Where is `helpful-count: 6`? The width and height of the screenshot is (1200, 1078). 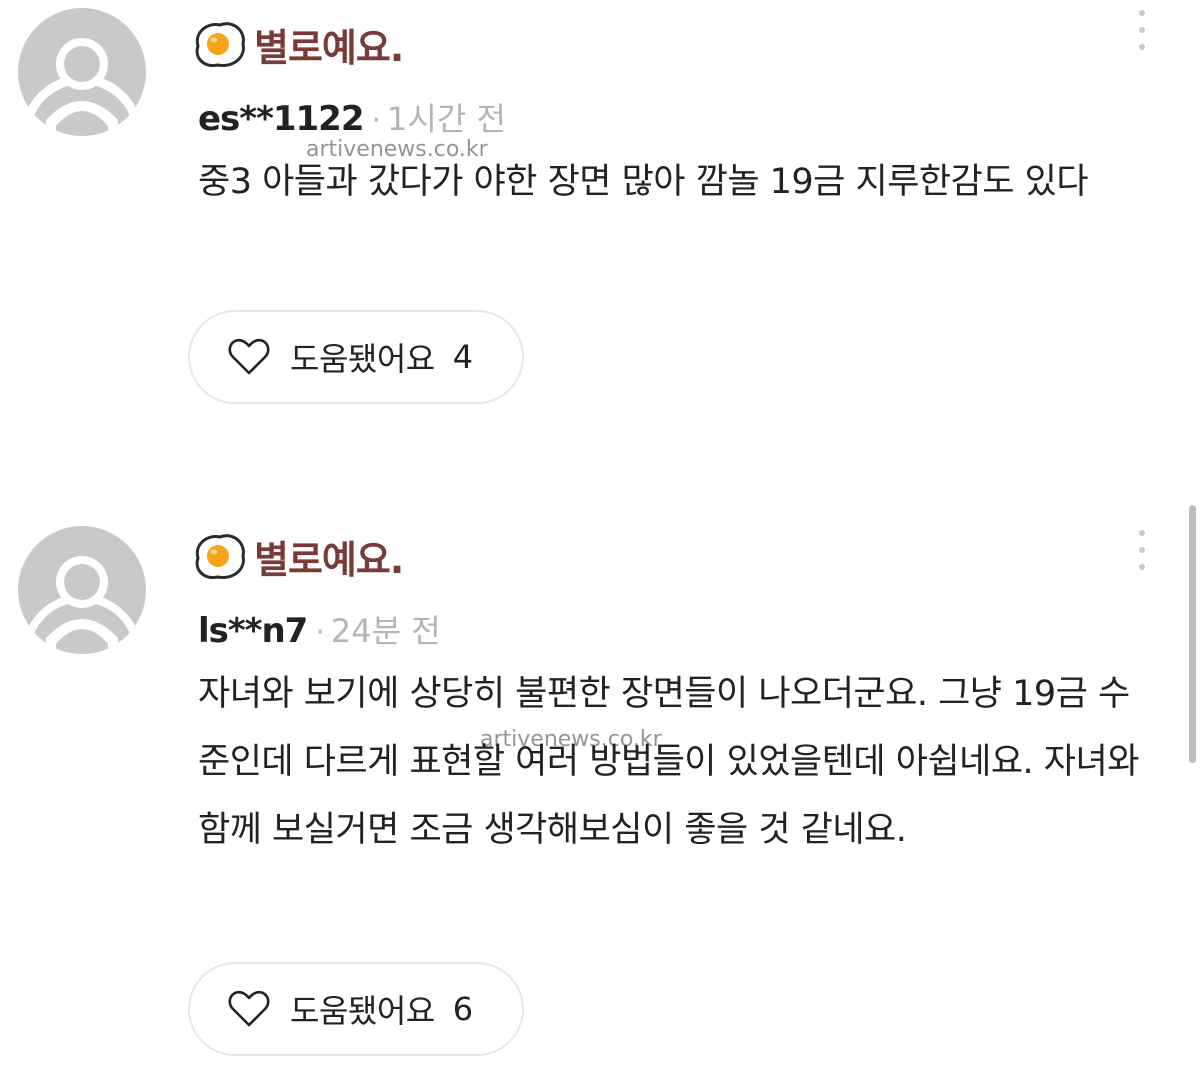
helpful-count: 6 is located at coordinates (463, 1009).